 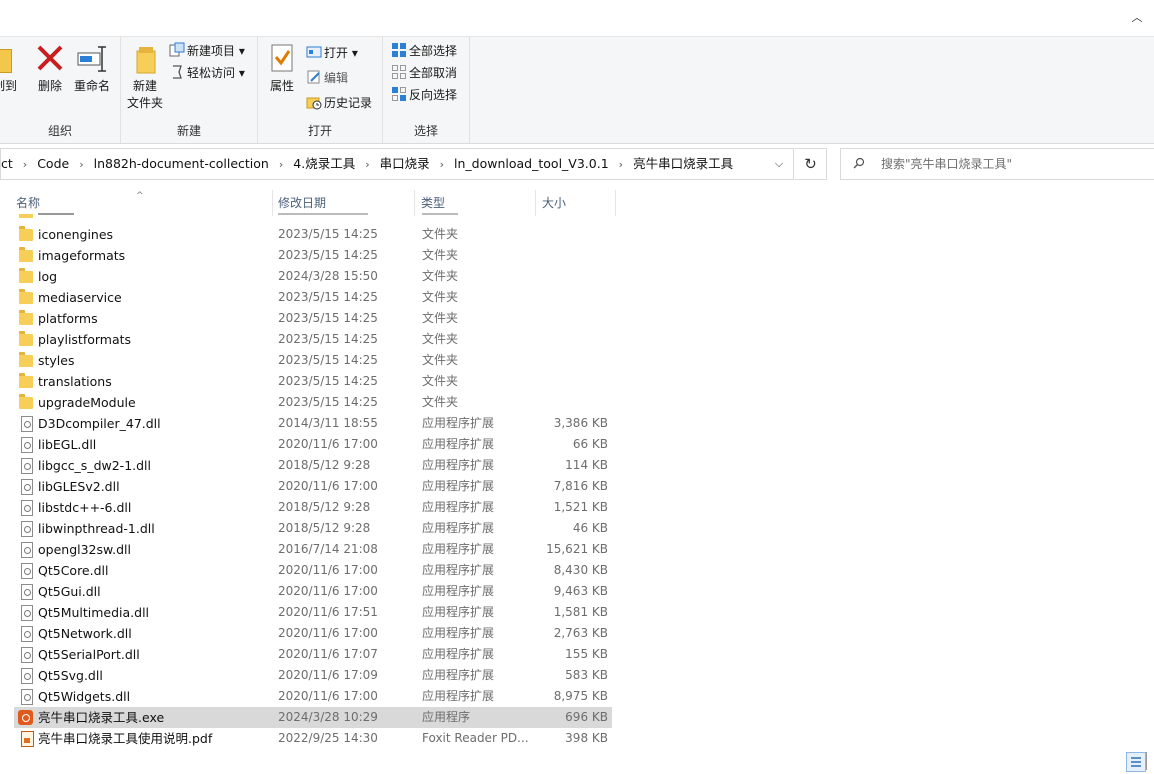 What do you see at coordinates (281, 86) in the screenshot?
I see `properties-label: 属性` at bounding box center [281, 86].